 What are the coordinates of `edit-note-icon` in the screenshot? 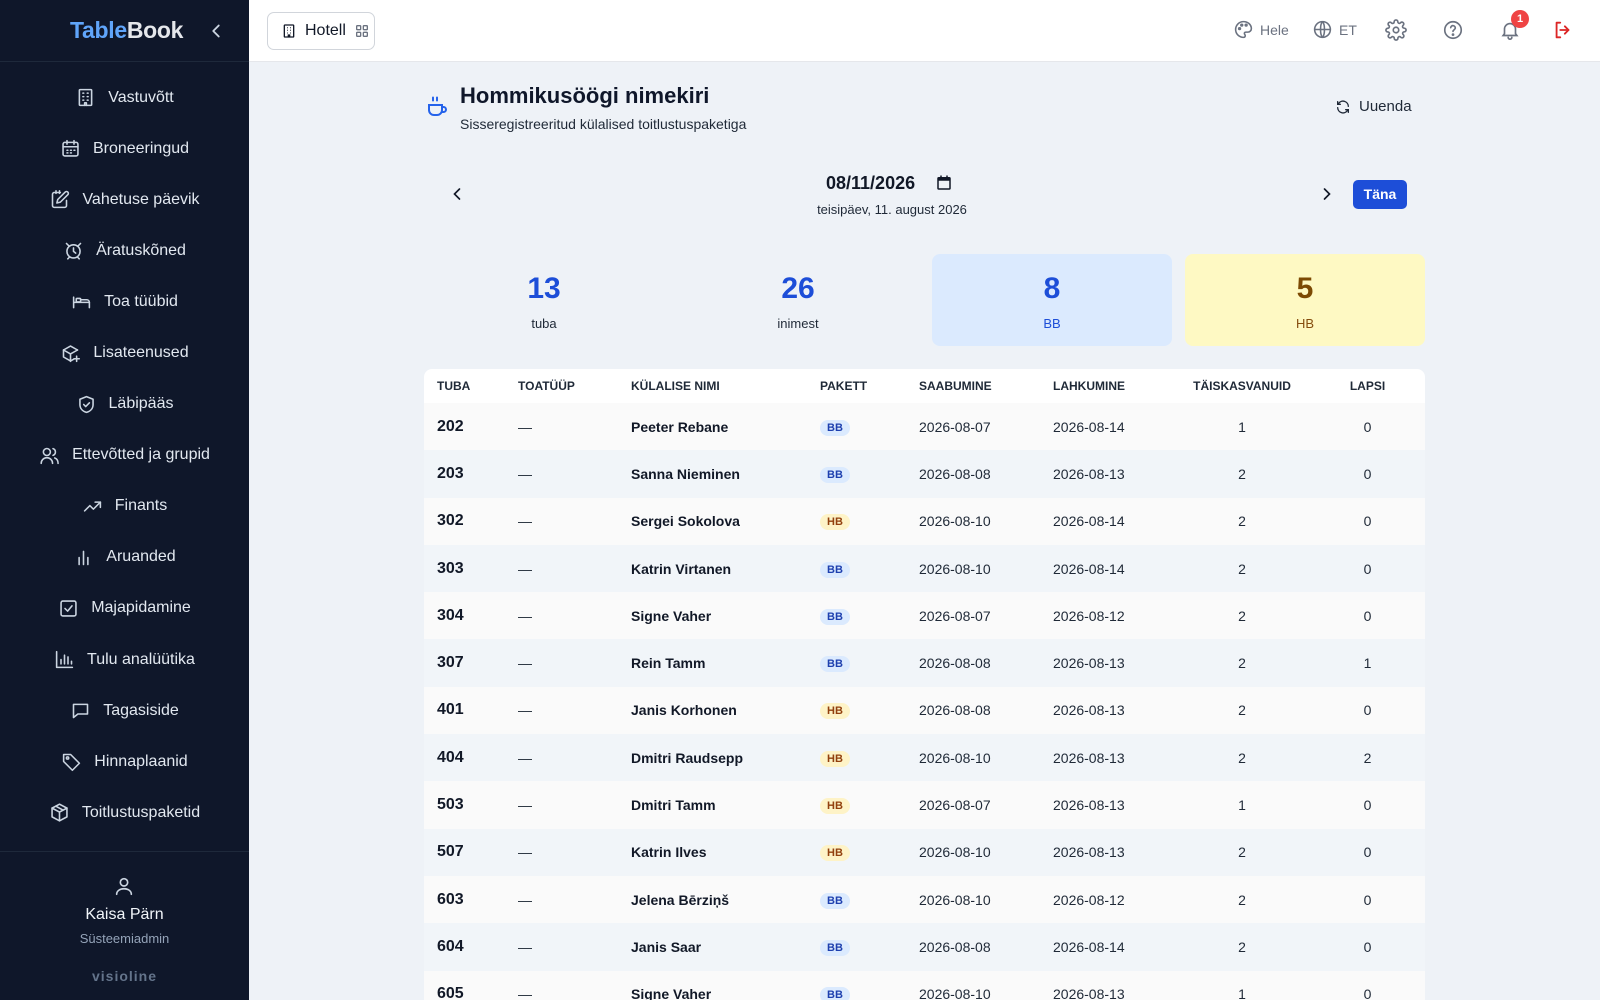 It's located at (61, 199).